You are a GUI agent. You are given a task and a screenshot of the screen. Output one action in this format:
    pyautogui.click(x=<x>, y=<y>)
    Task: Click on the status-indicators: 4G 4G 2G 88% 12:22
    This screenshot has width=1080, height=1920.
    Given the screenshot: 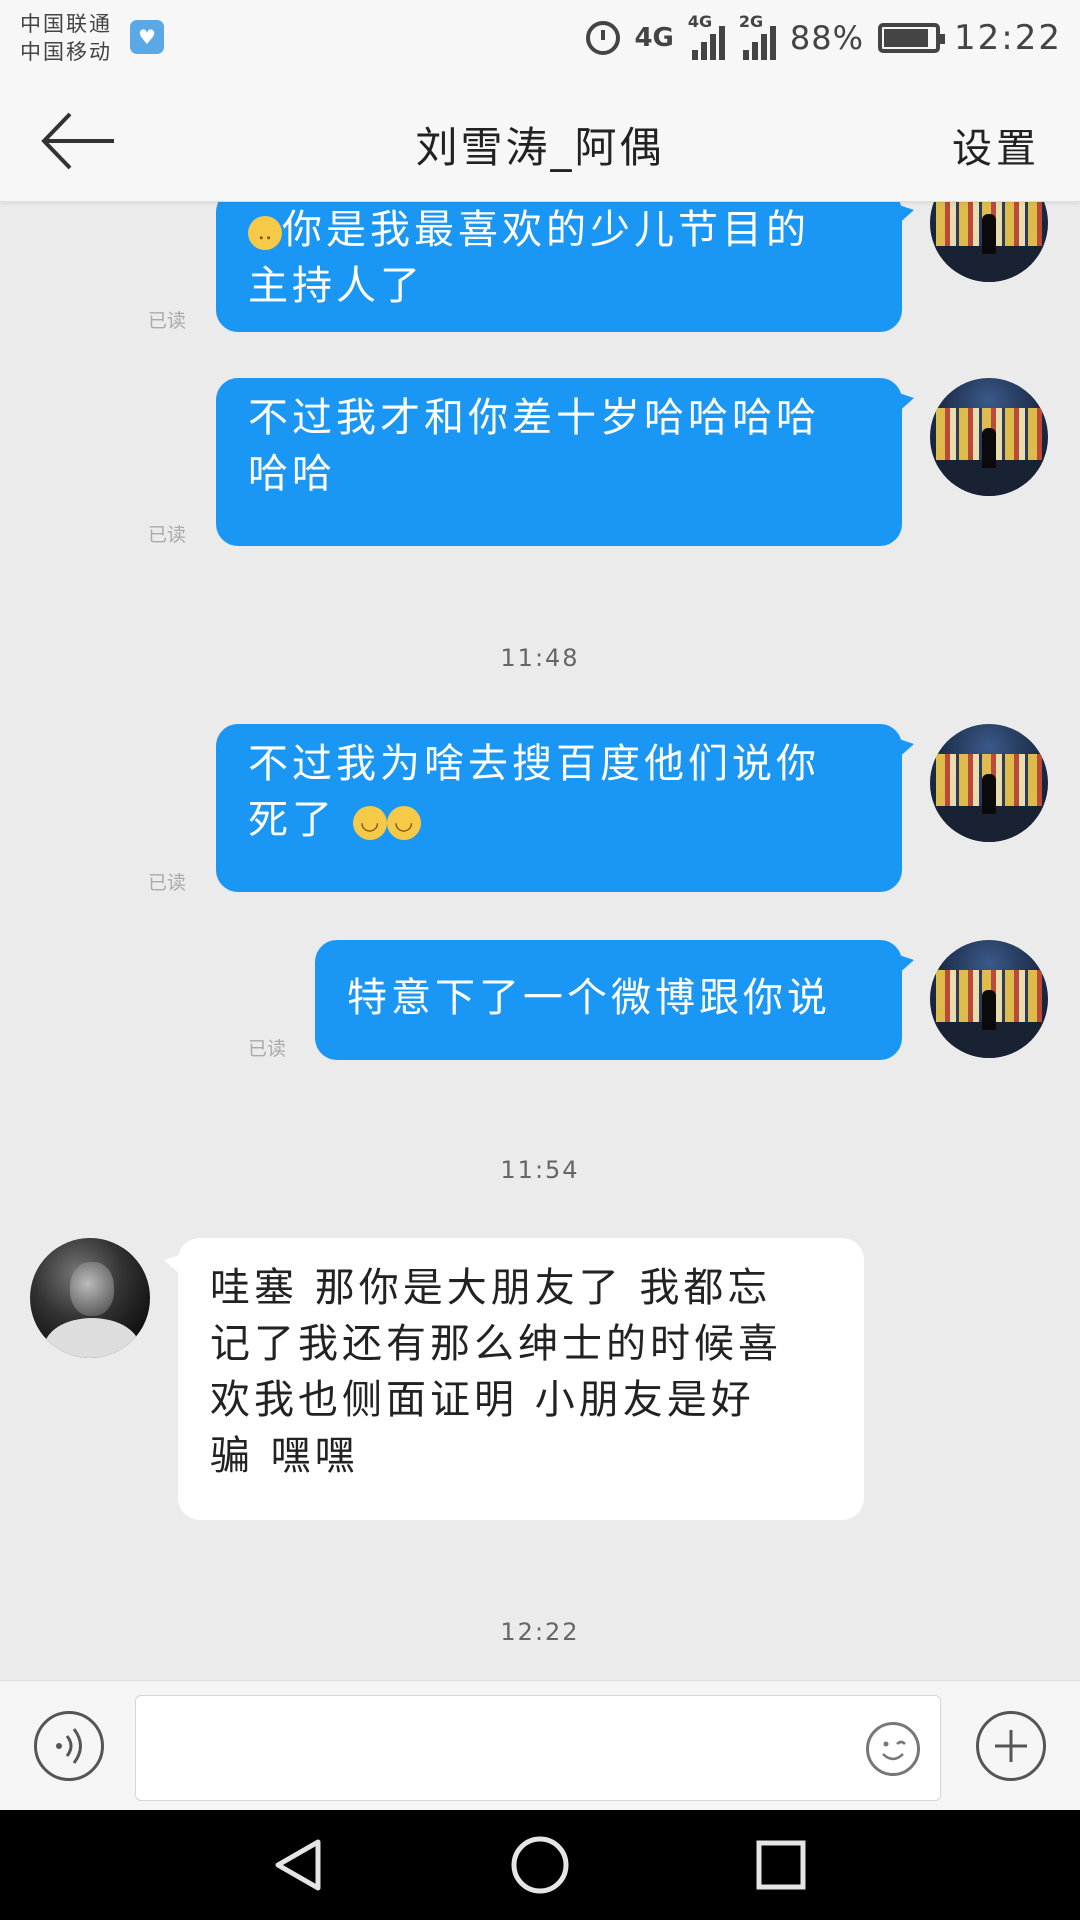 What is the action you would take?
    pyautogui.click(x=824, y=38)
    